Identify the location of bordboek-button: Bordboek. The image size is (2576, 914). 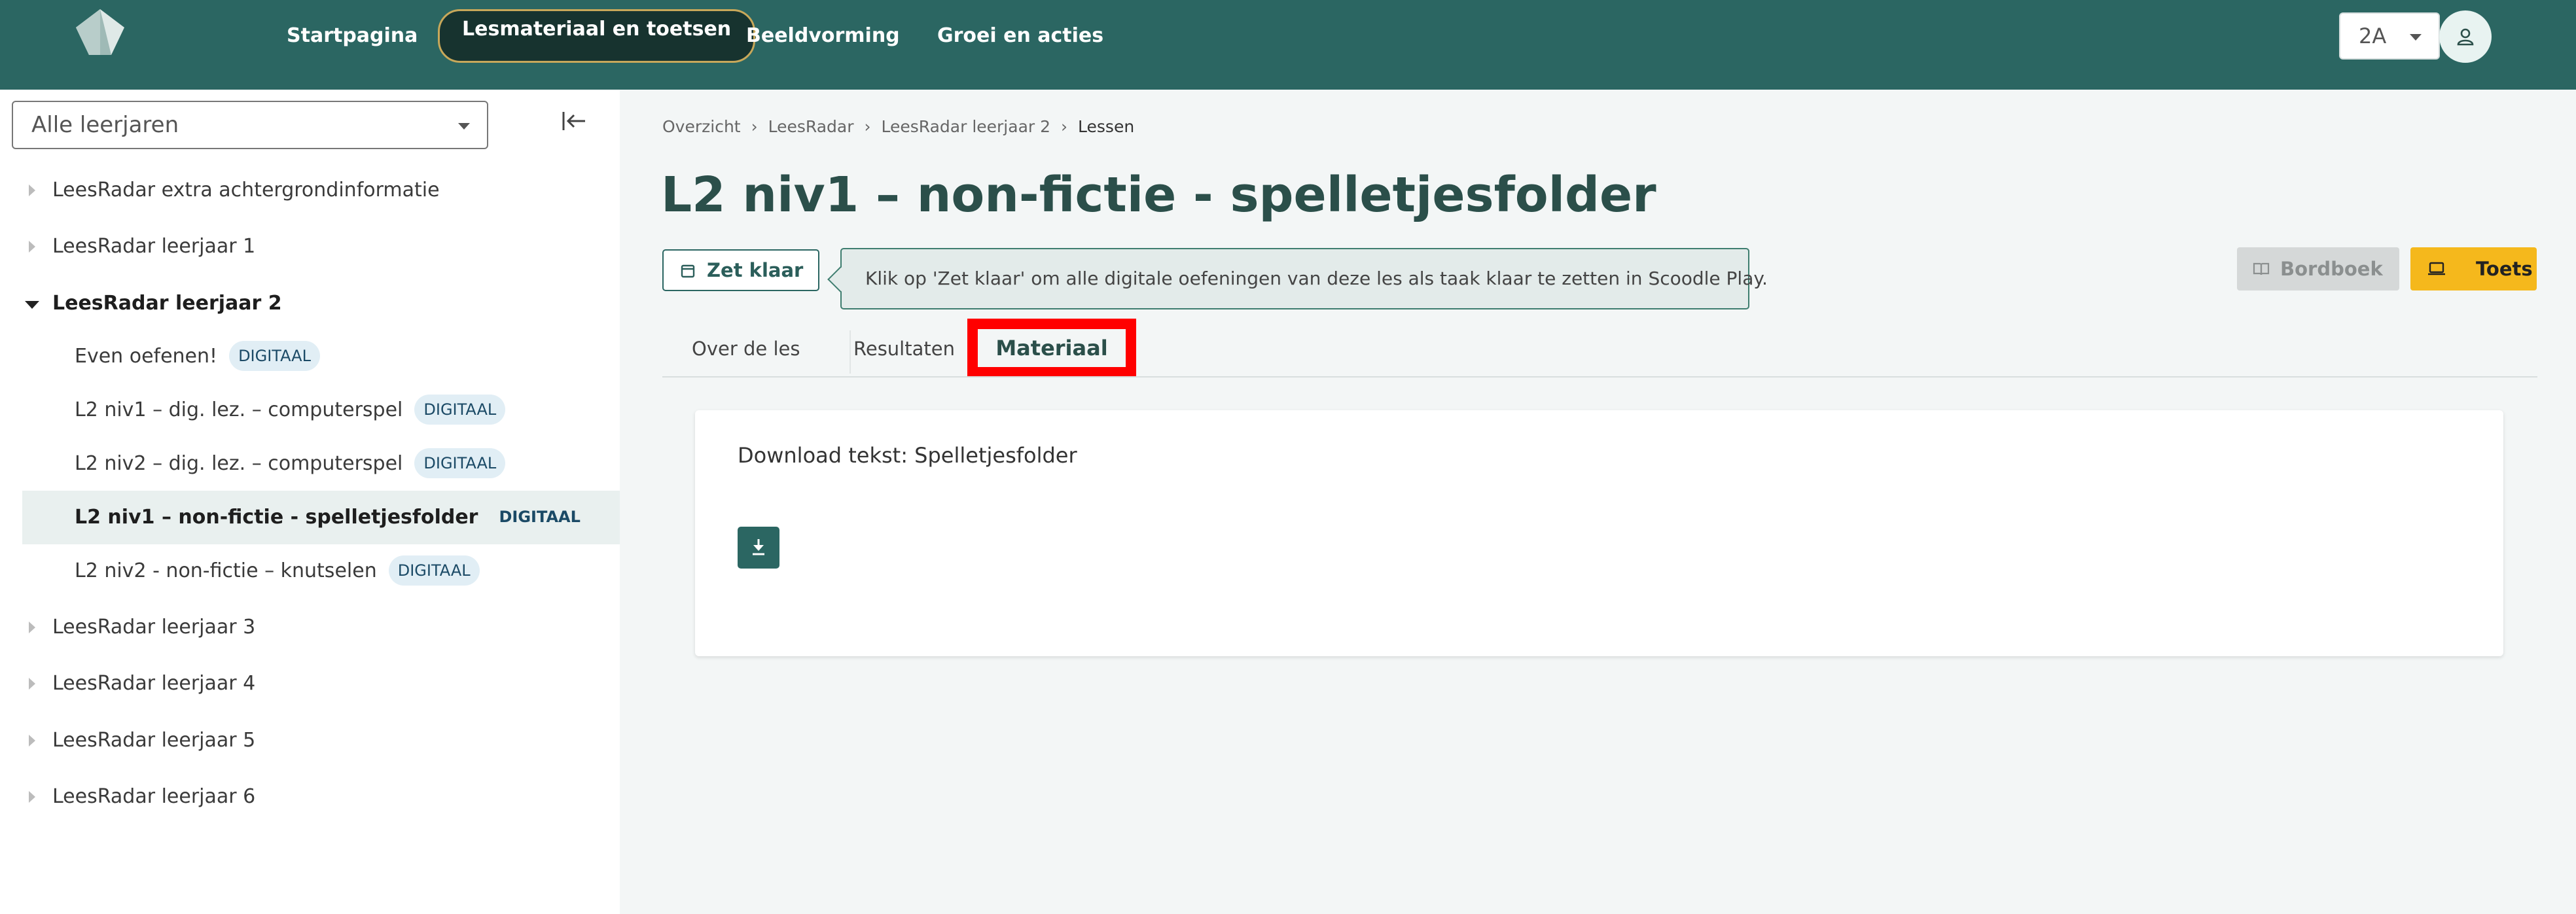
(2318, 268).